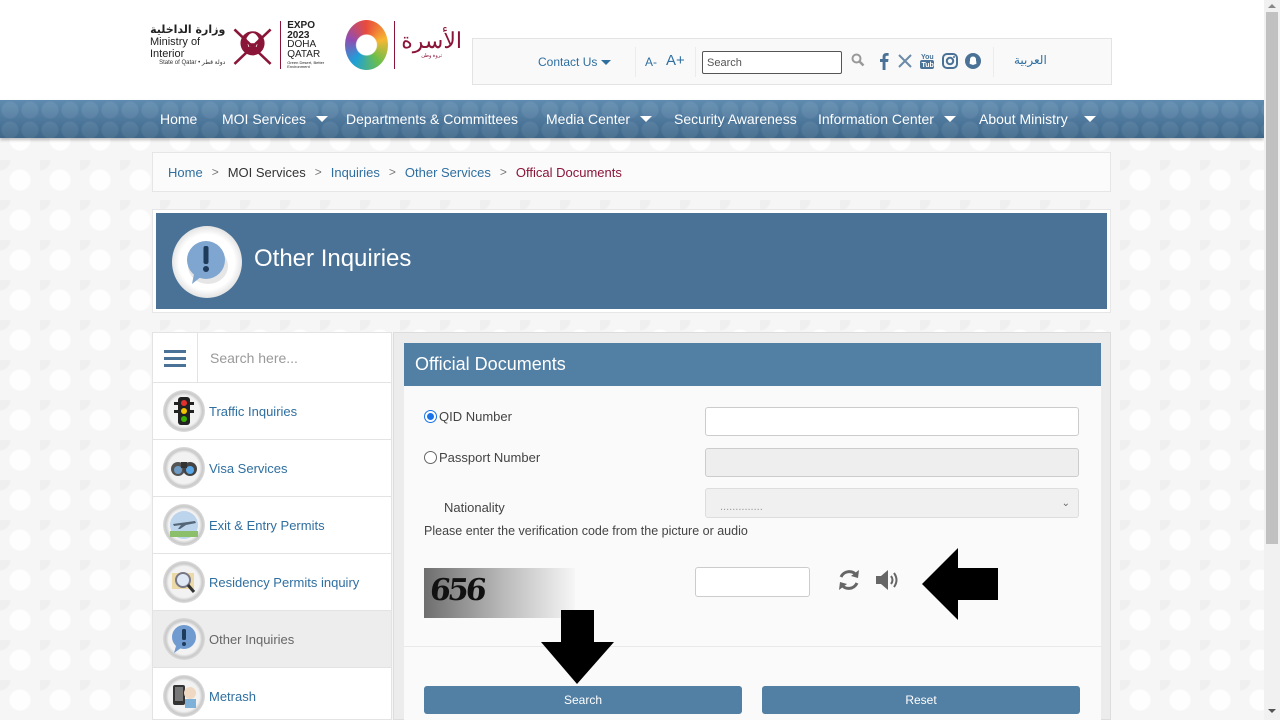 The height and width of the screenshot is (720, 1280). I want to click on hamburger-menu-button, so click(175, 358).